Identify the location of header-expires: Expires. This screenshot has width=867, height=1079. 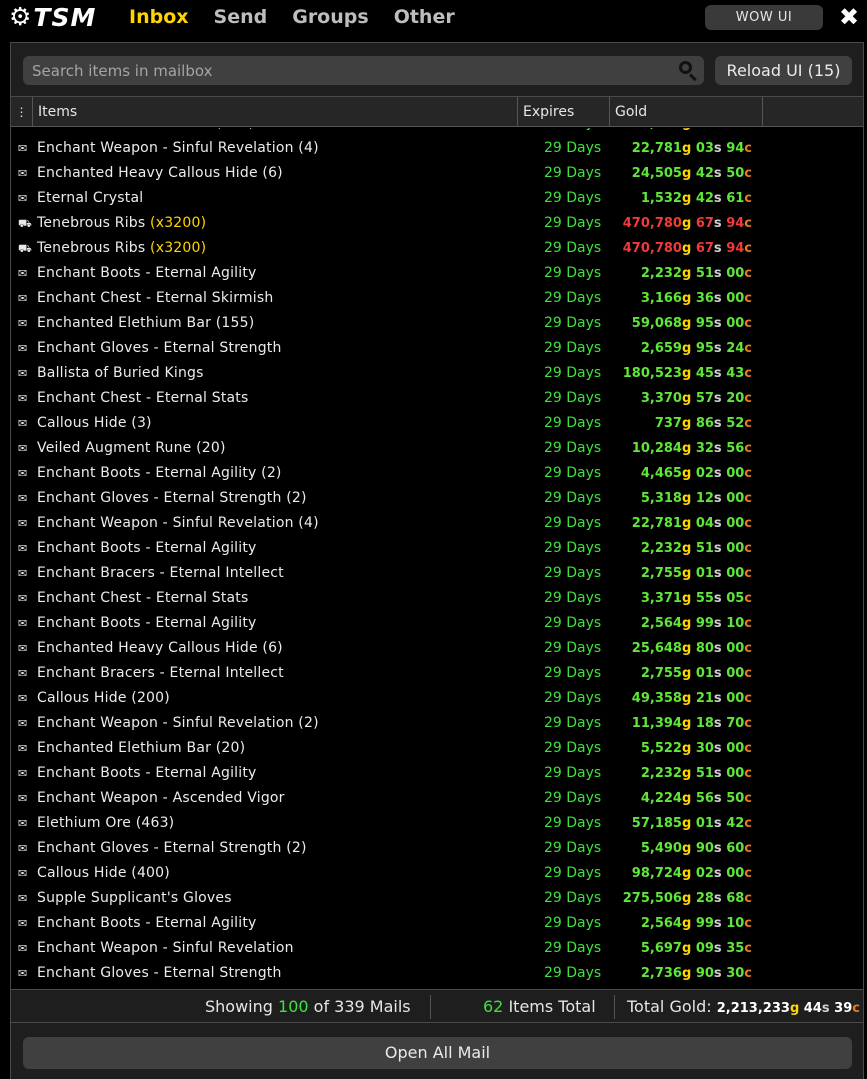
(564, 112).